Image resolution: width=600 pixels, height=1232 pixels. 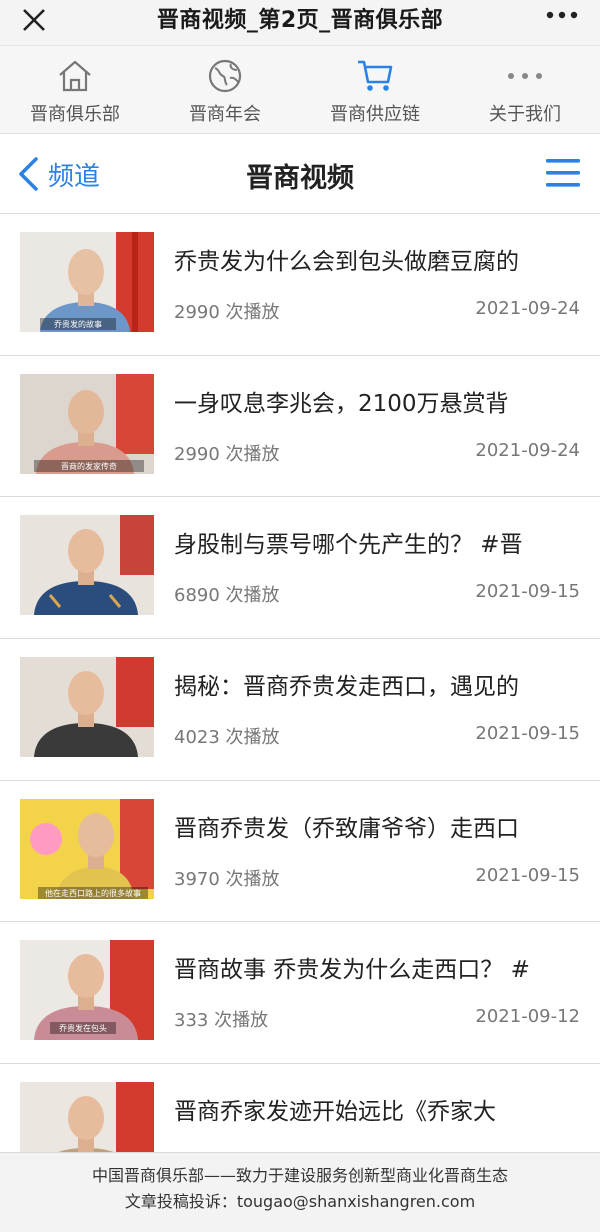 What do you see at coordinates (525, 114) in the screenshot?
I see `nav-label: 关于我们` at bounding box center [525, 114].